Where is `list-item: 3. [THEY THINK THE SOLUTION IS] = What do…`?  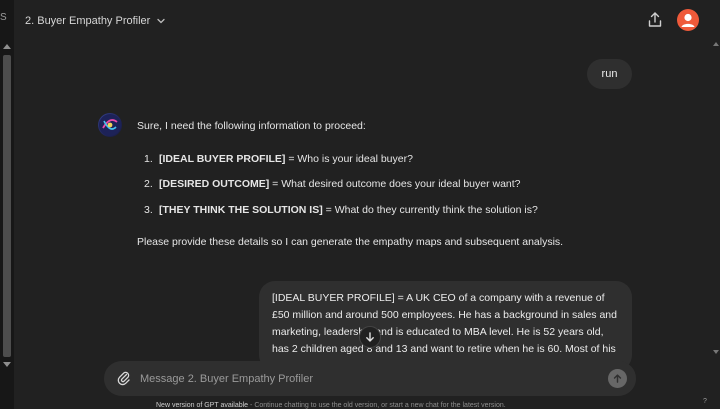
list-item: 3. [THEY THINK THE SOLUTION IS] = What do… is located at coordinates (341, 210).